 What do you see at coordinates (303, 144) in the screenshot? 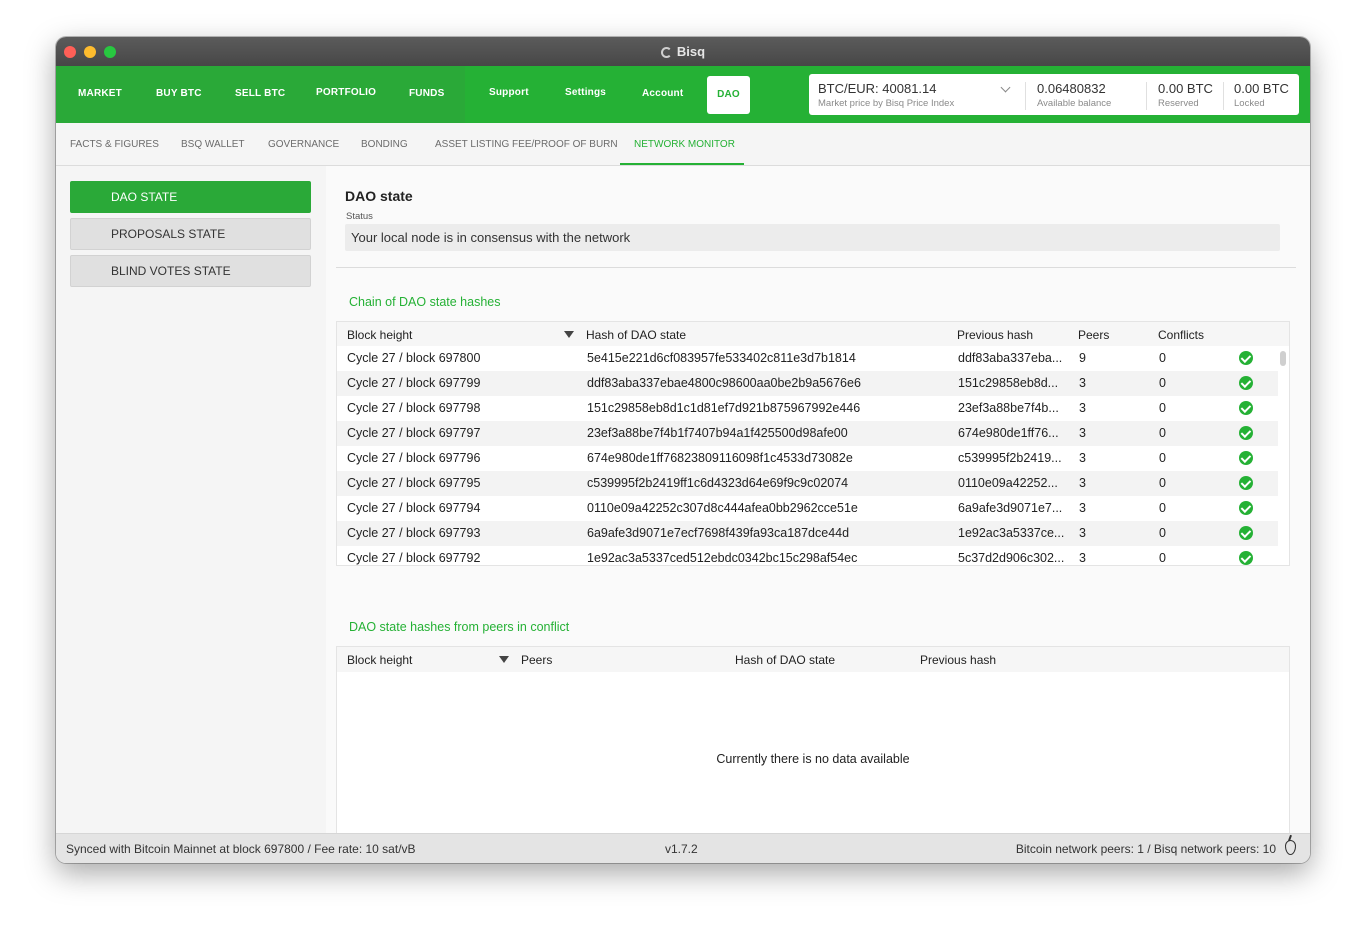
I see `tab-governance: GOVERNANCE` at bounding box center [303, 144].